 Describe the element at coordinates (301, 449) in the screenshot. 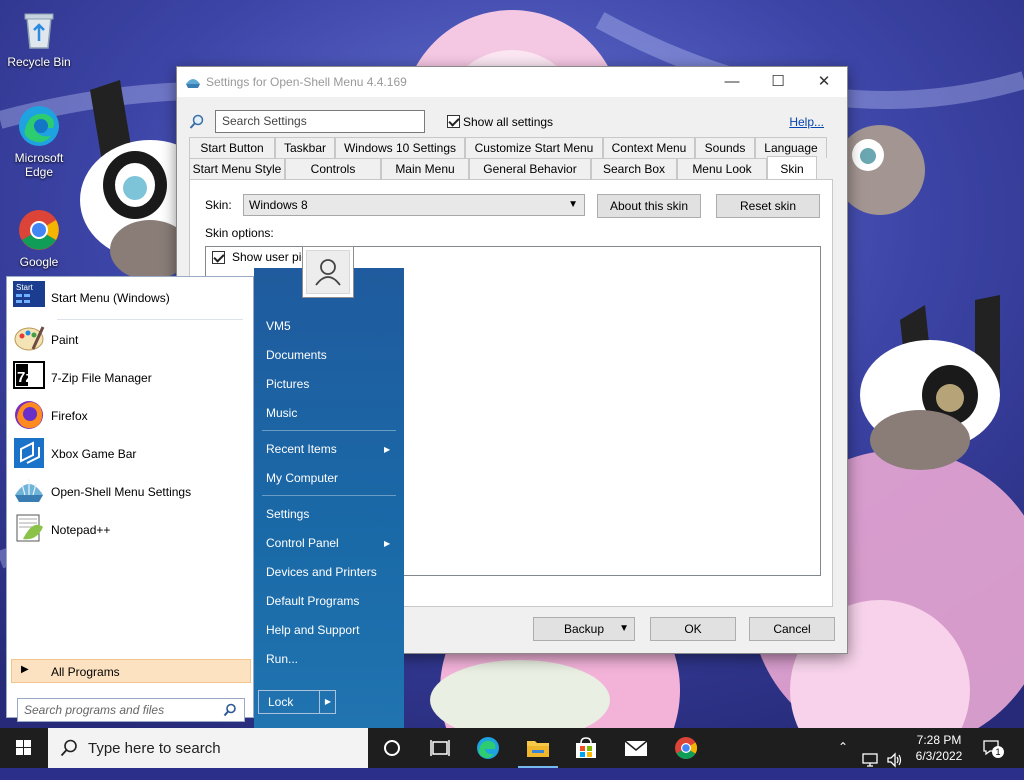

I see `menu-item-recent-items: Recent Items` at that location.